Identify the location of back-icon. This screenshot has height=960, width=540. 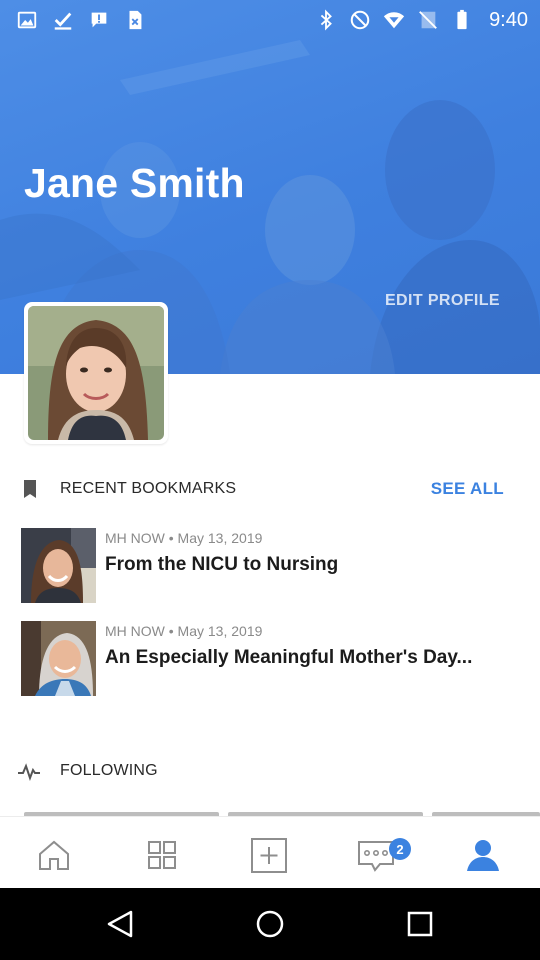
(121, 924).